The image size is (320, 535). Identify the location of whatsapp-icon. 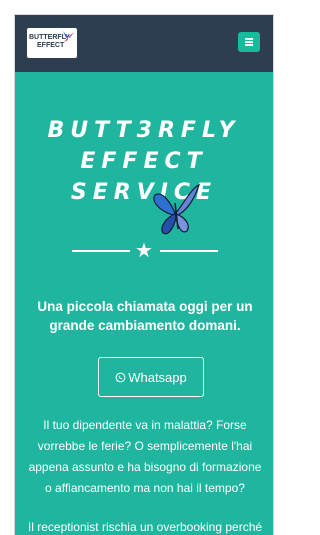
(120, 377).